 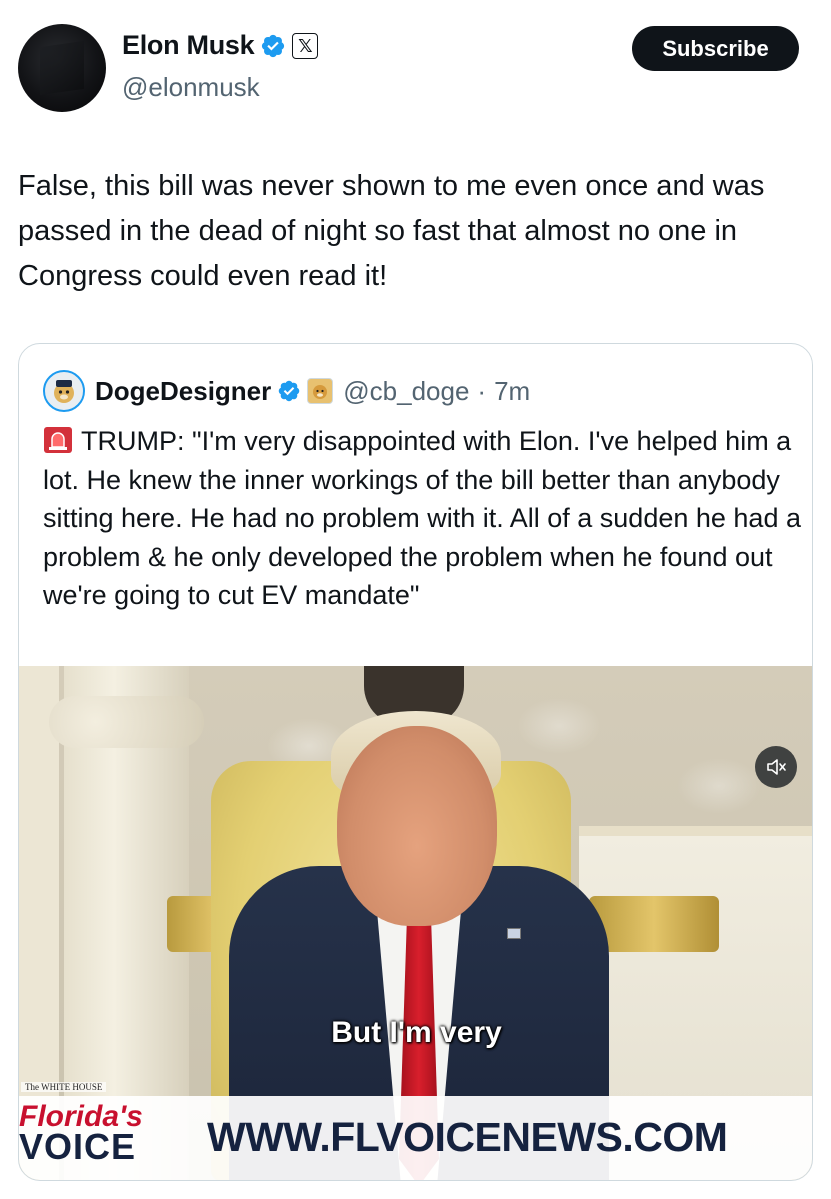 What do you see at coordinates (126, 722) in the screenshot?
I see `column-capital` at bounding box center [126, 722].